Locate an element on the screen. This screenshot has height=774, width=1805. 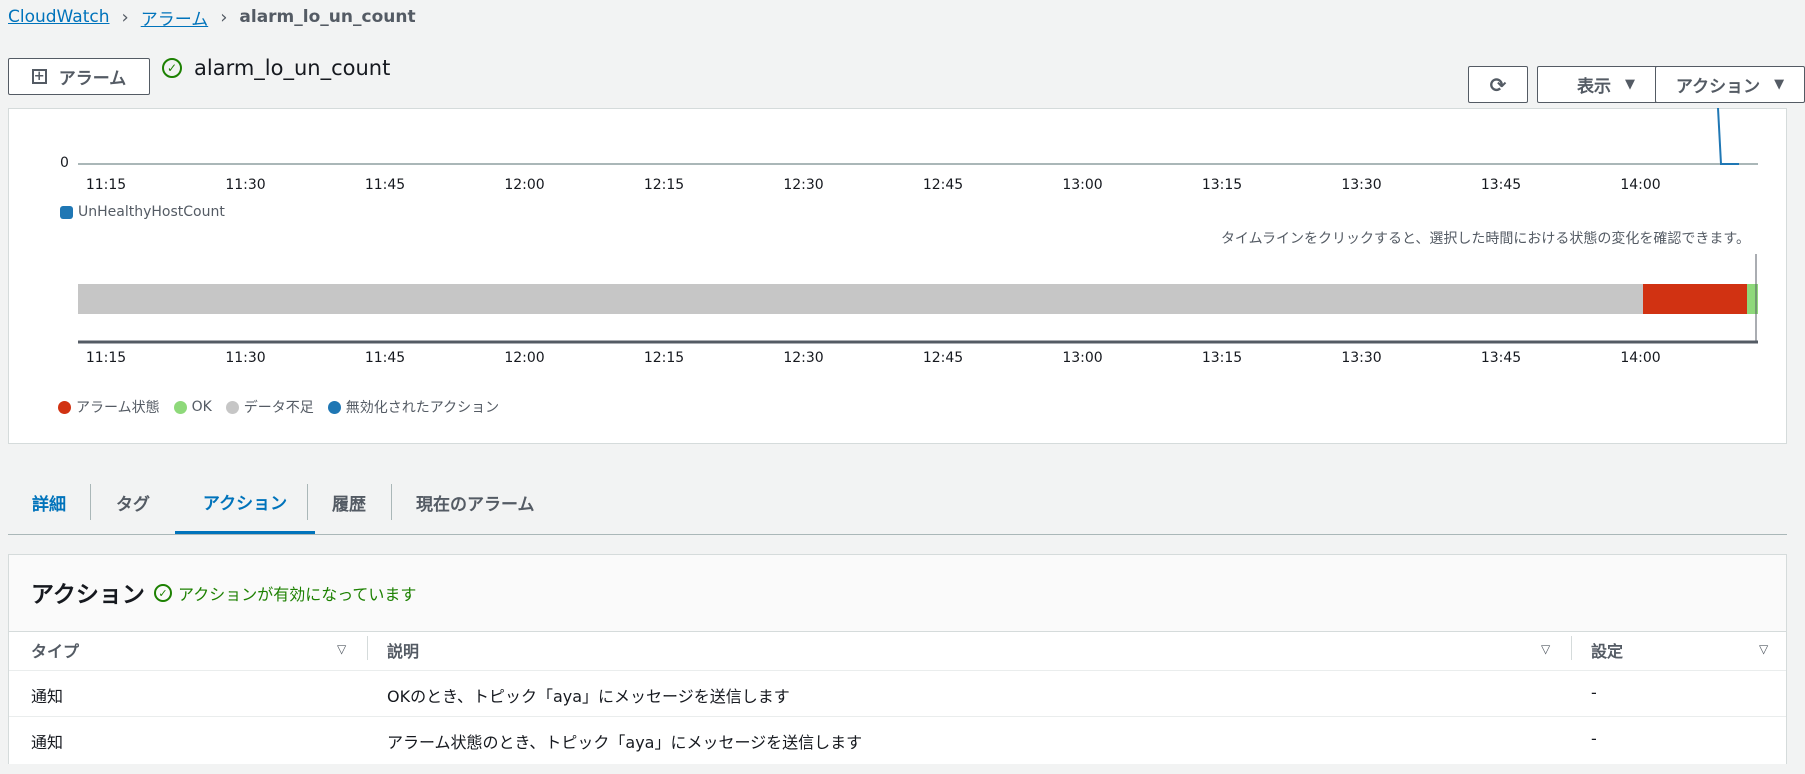
legend-ok-swatch is located at coordinates (180, 407).